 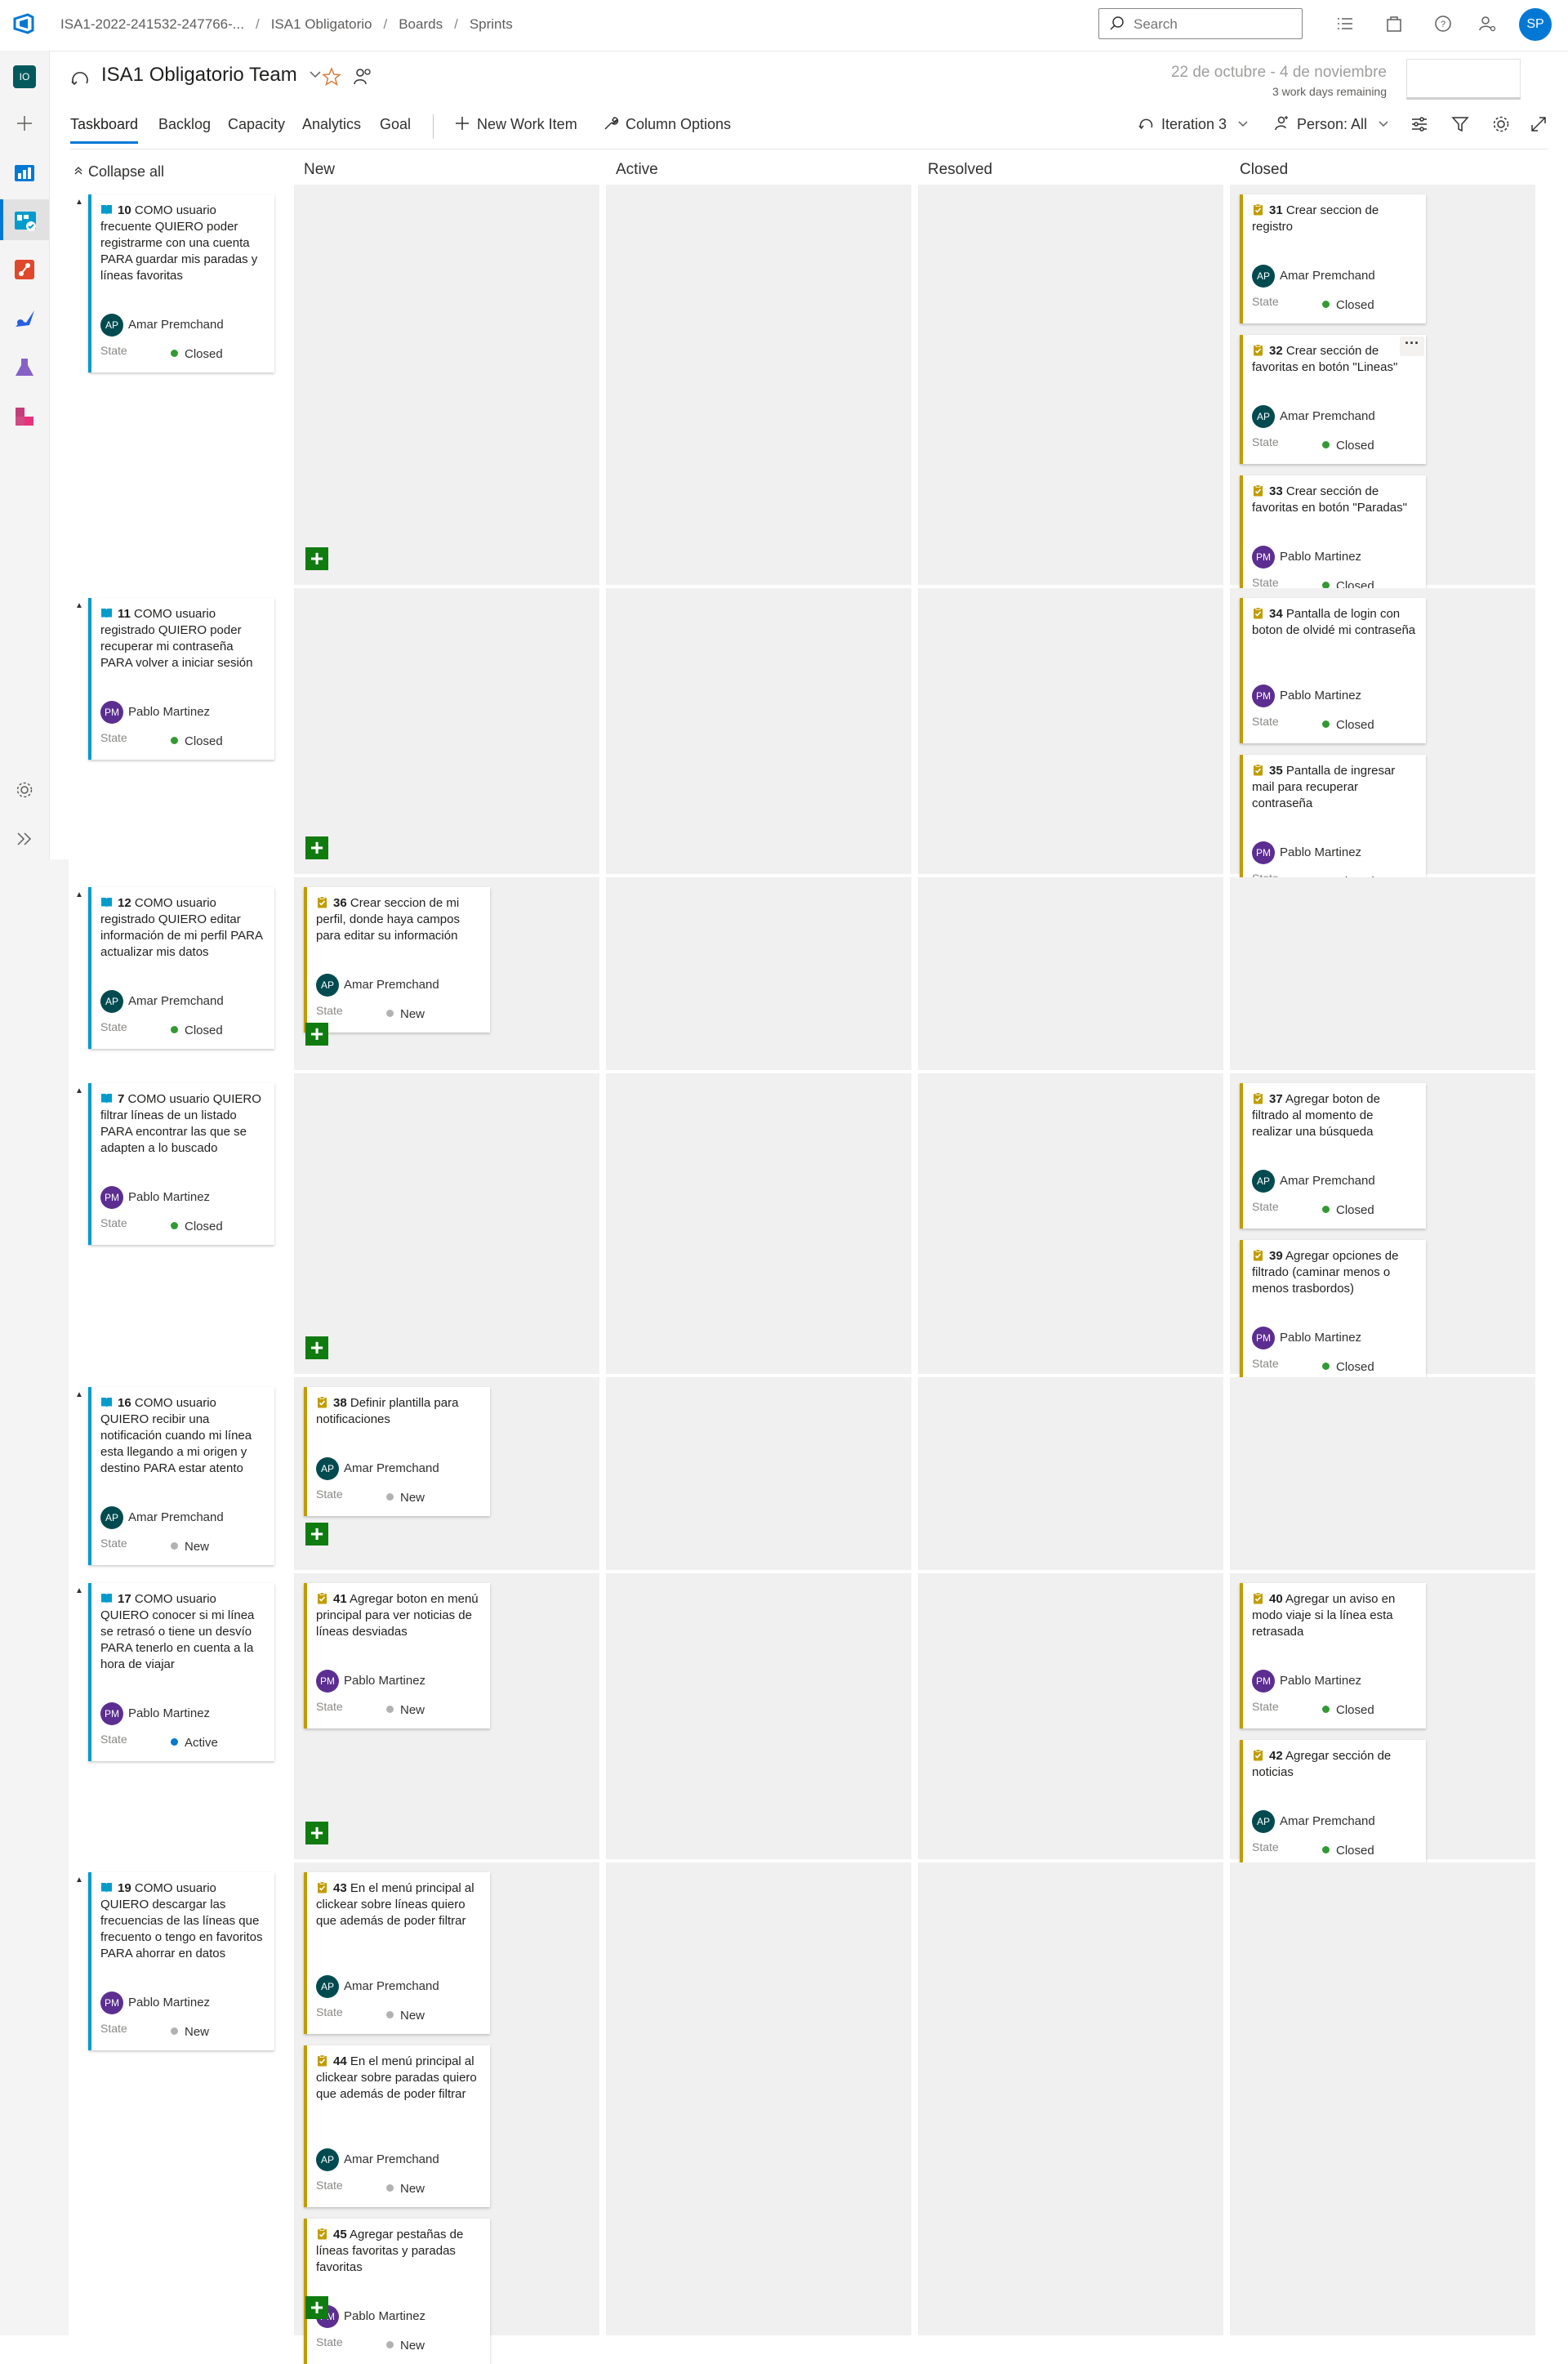 What do you see at coordinates (1331, 124) in the screenshot?
I see `person-filter: Person: All` at bounding box center [1331, 124].